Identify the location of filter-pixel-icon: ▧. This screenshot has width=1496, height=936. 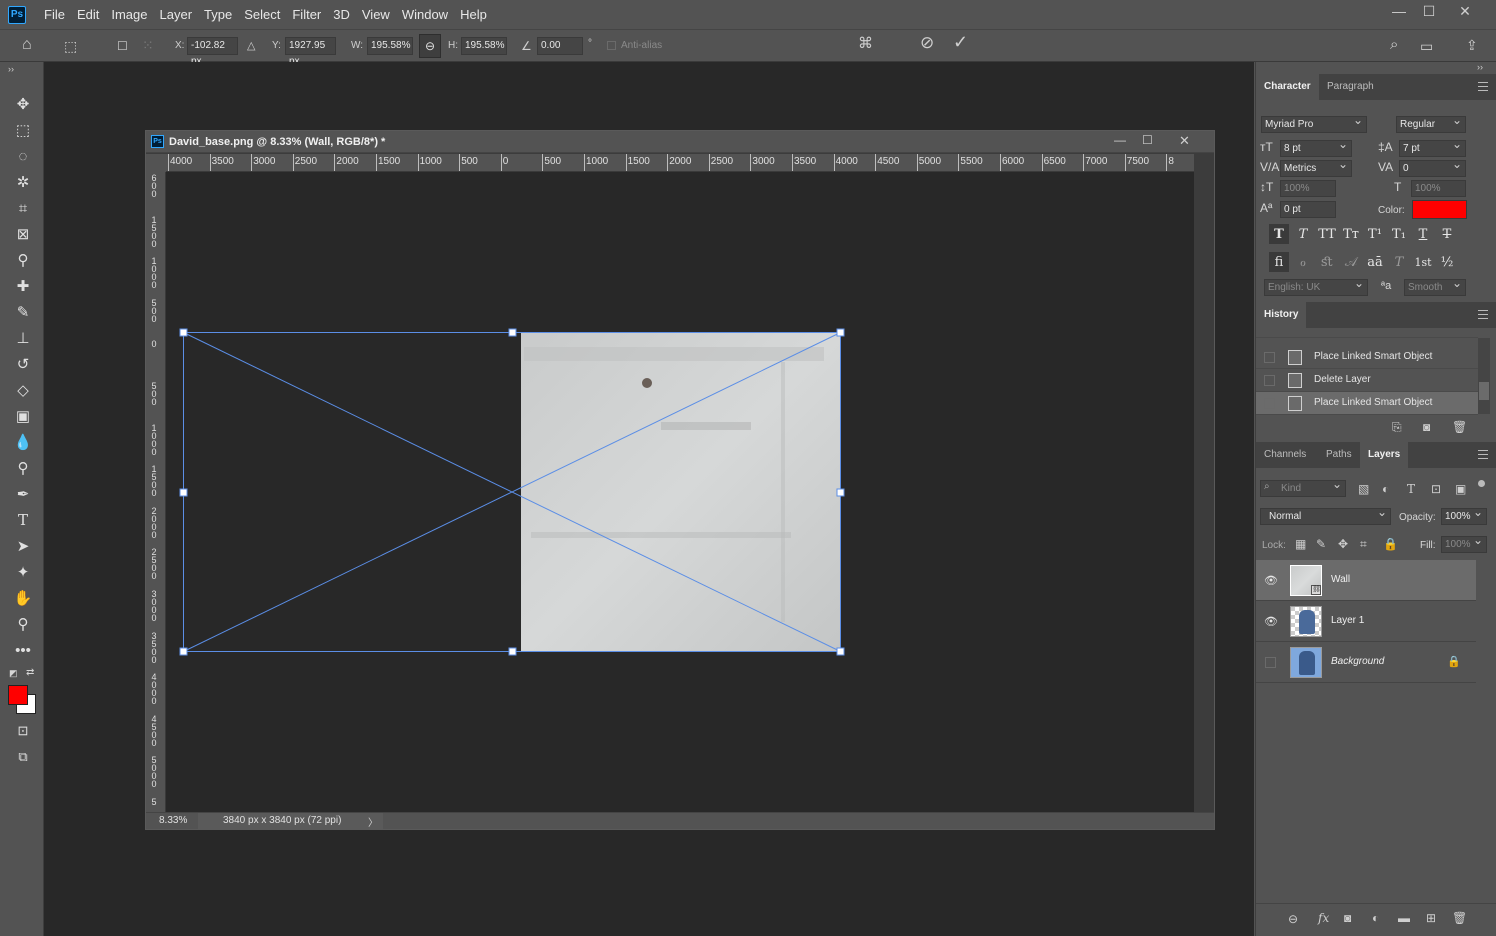
(1363, 489).